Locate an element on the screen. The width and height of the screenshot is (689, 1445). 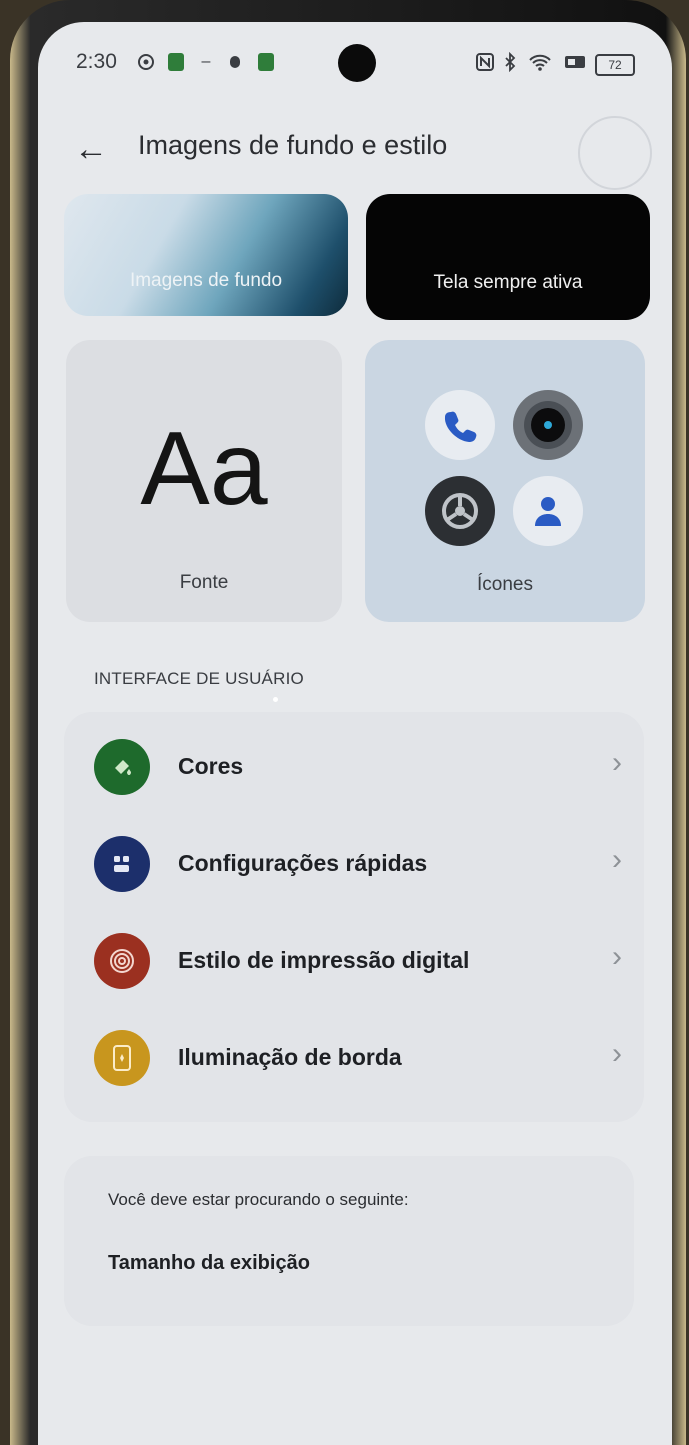
back-button: ← is located at coordinates (91, 149).